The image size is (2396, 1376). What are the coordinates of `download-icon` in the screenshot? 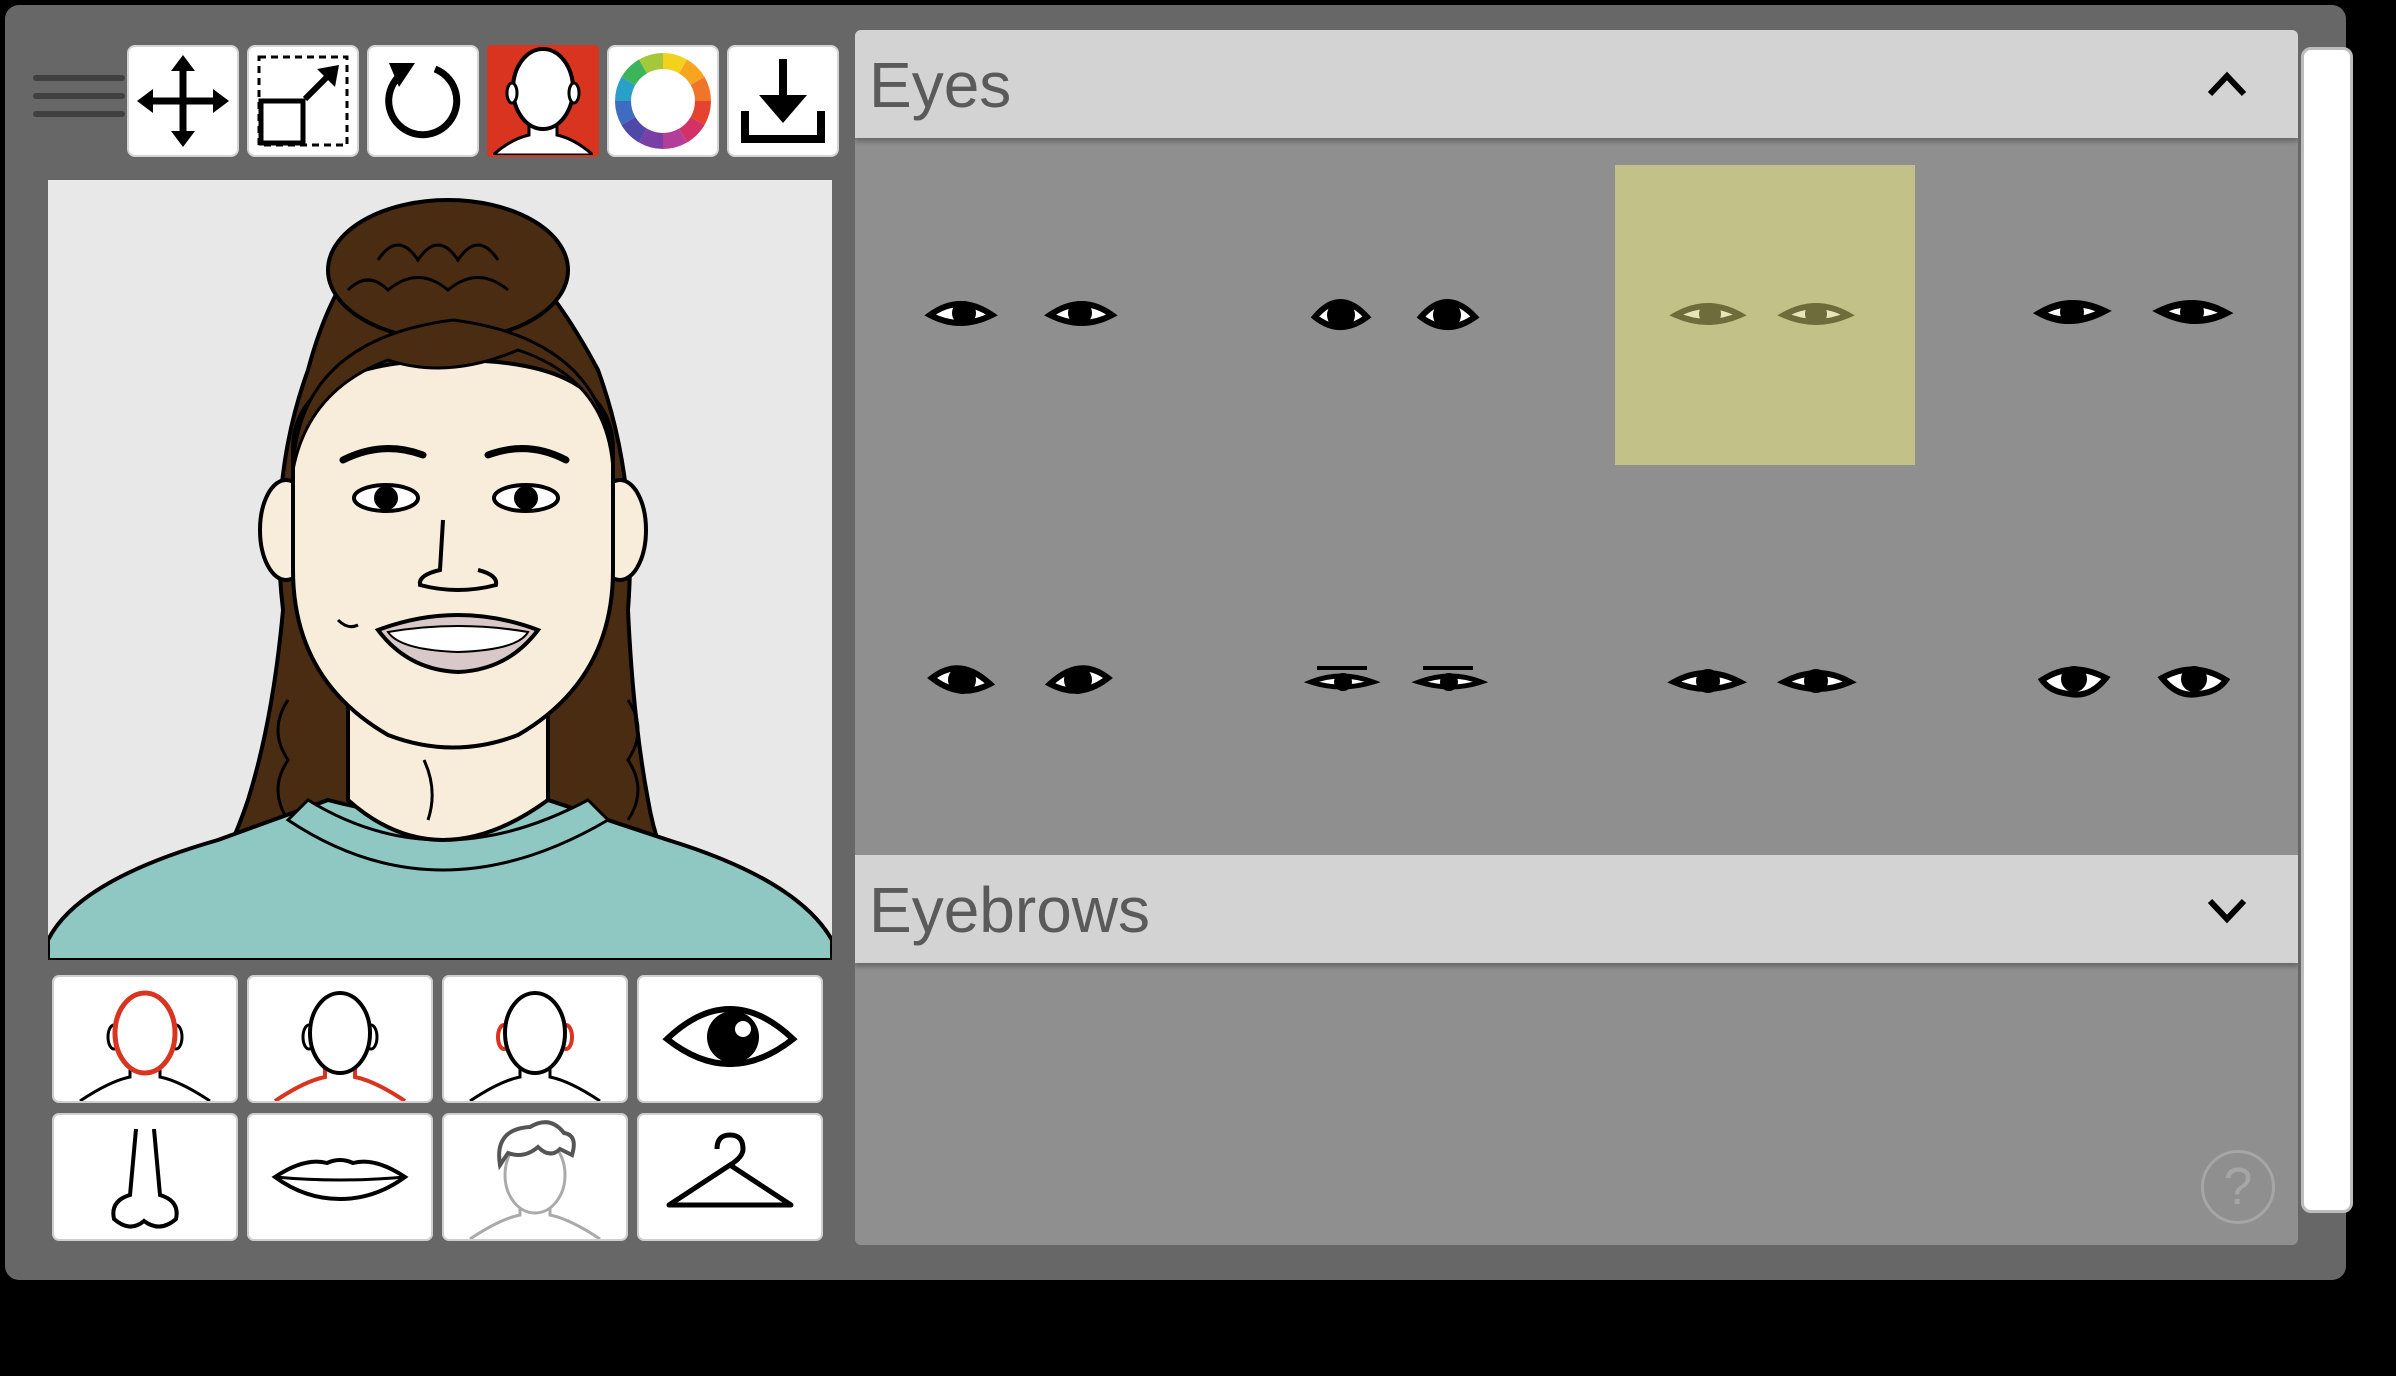 It's located at (783, 101).